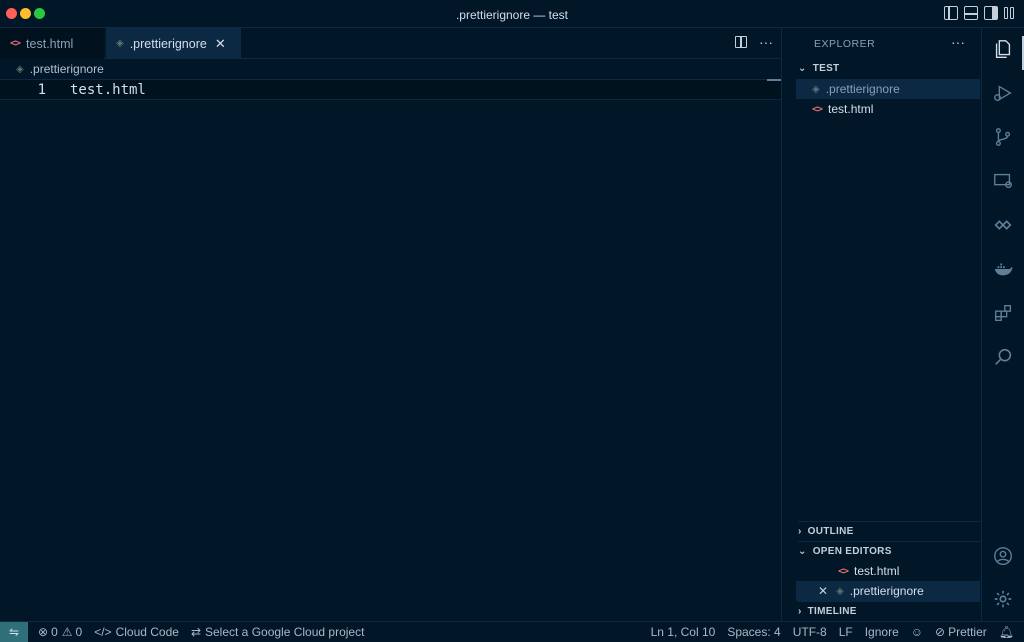 The image size is (1024, 642). I want to click on window-title: .prettierignore — test, so click(512, 15).